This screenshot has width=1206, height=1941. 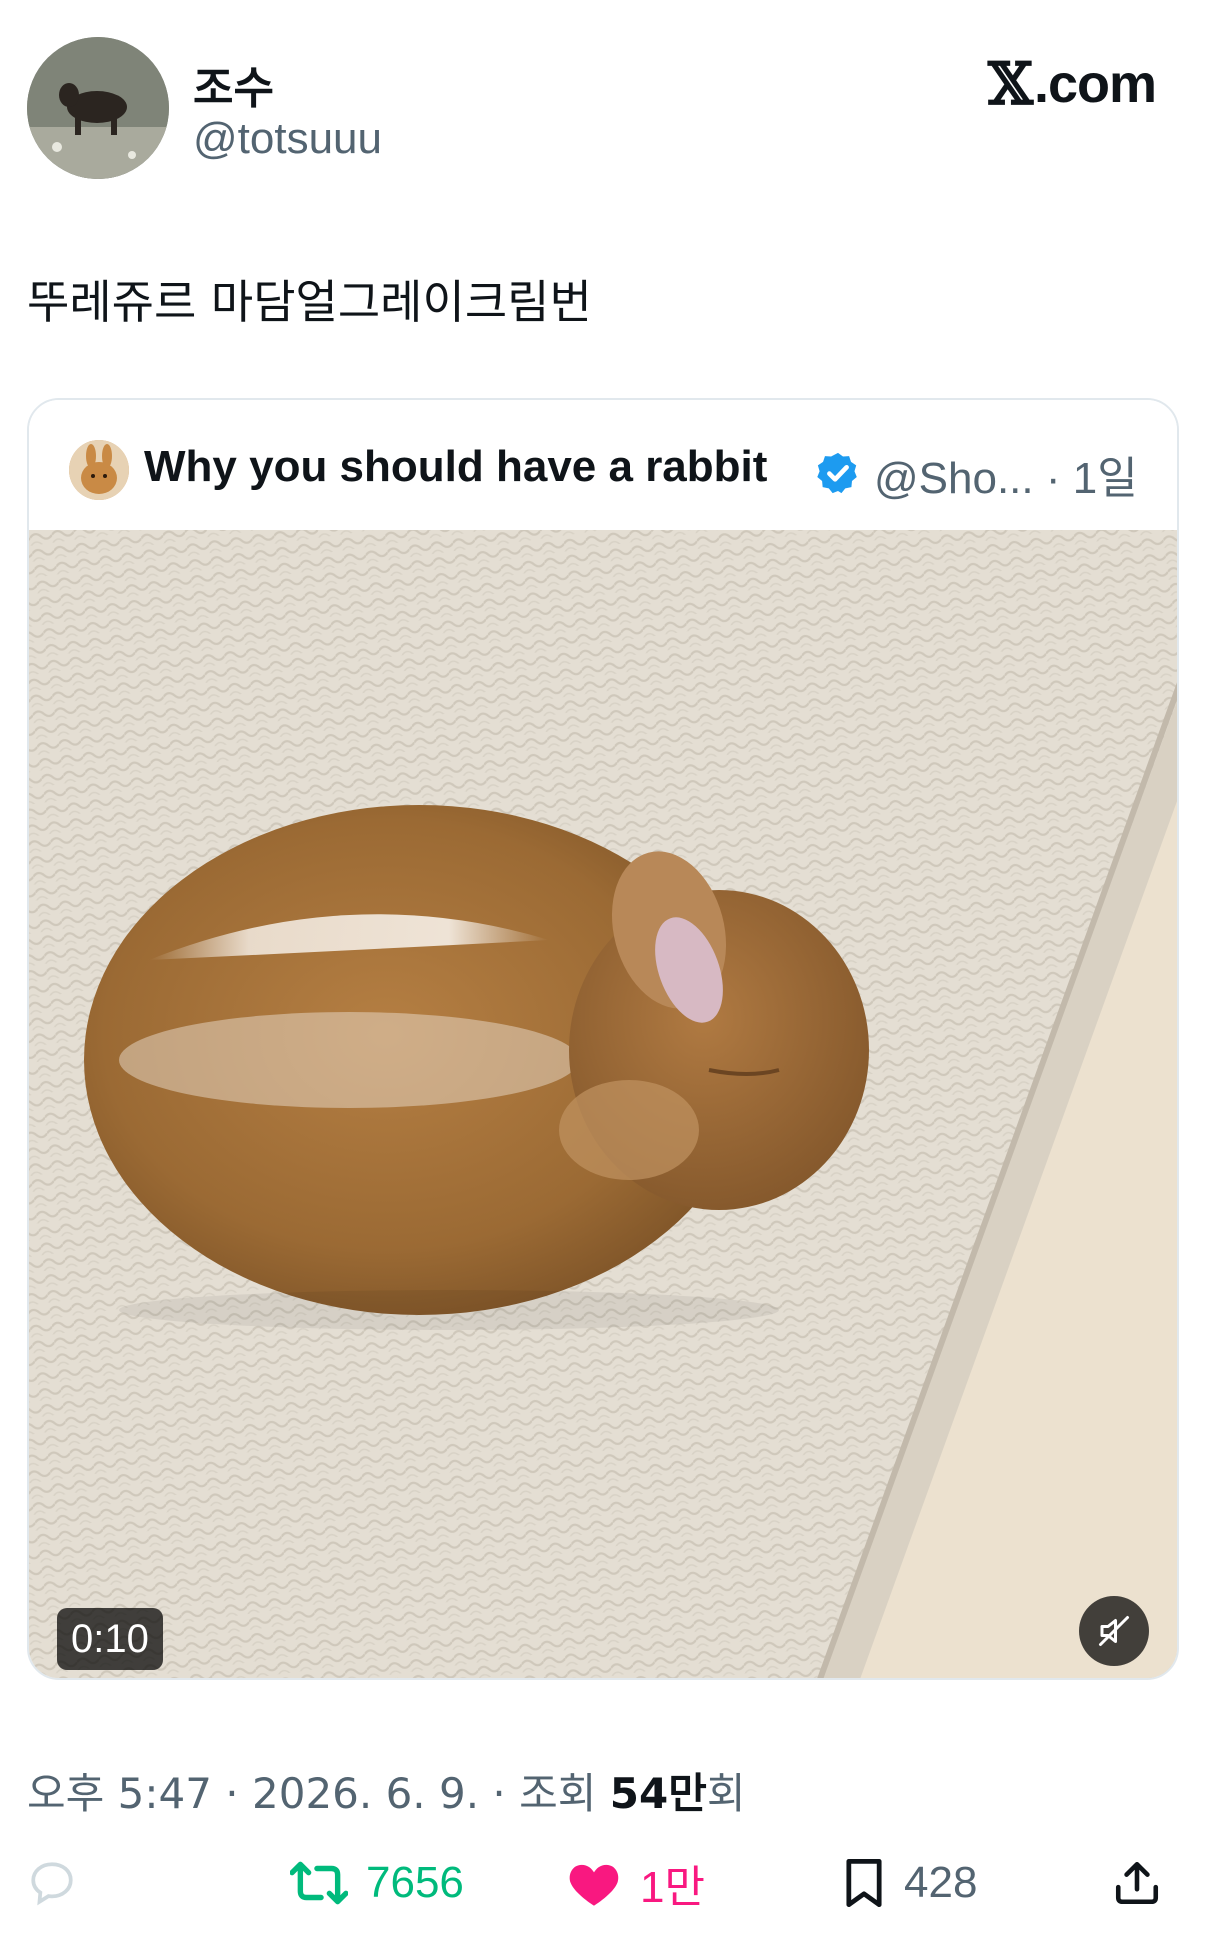 What do you see at coordinates (455, 467) in the screenshot?
I see `quoted-author-name: Why you should have a rabbit` at bounding box center [455, 467].